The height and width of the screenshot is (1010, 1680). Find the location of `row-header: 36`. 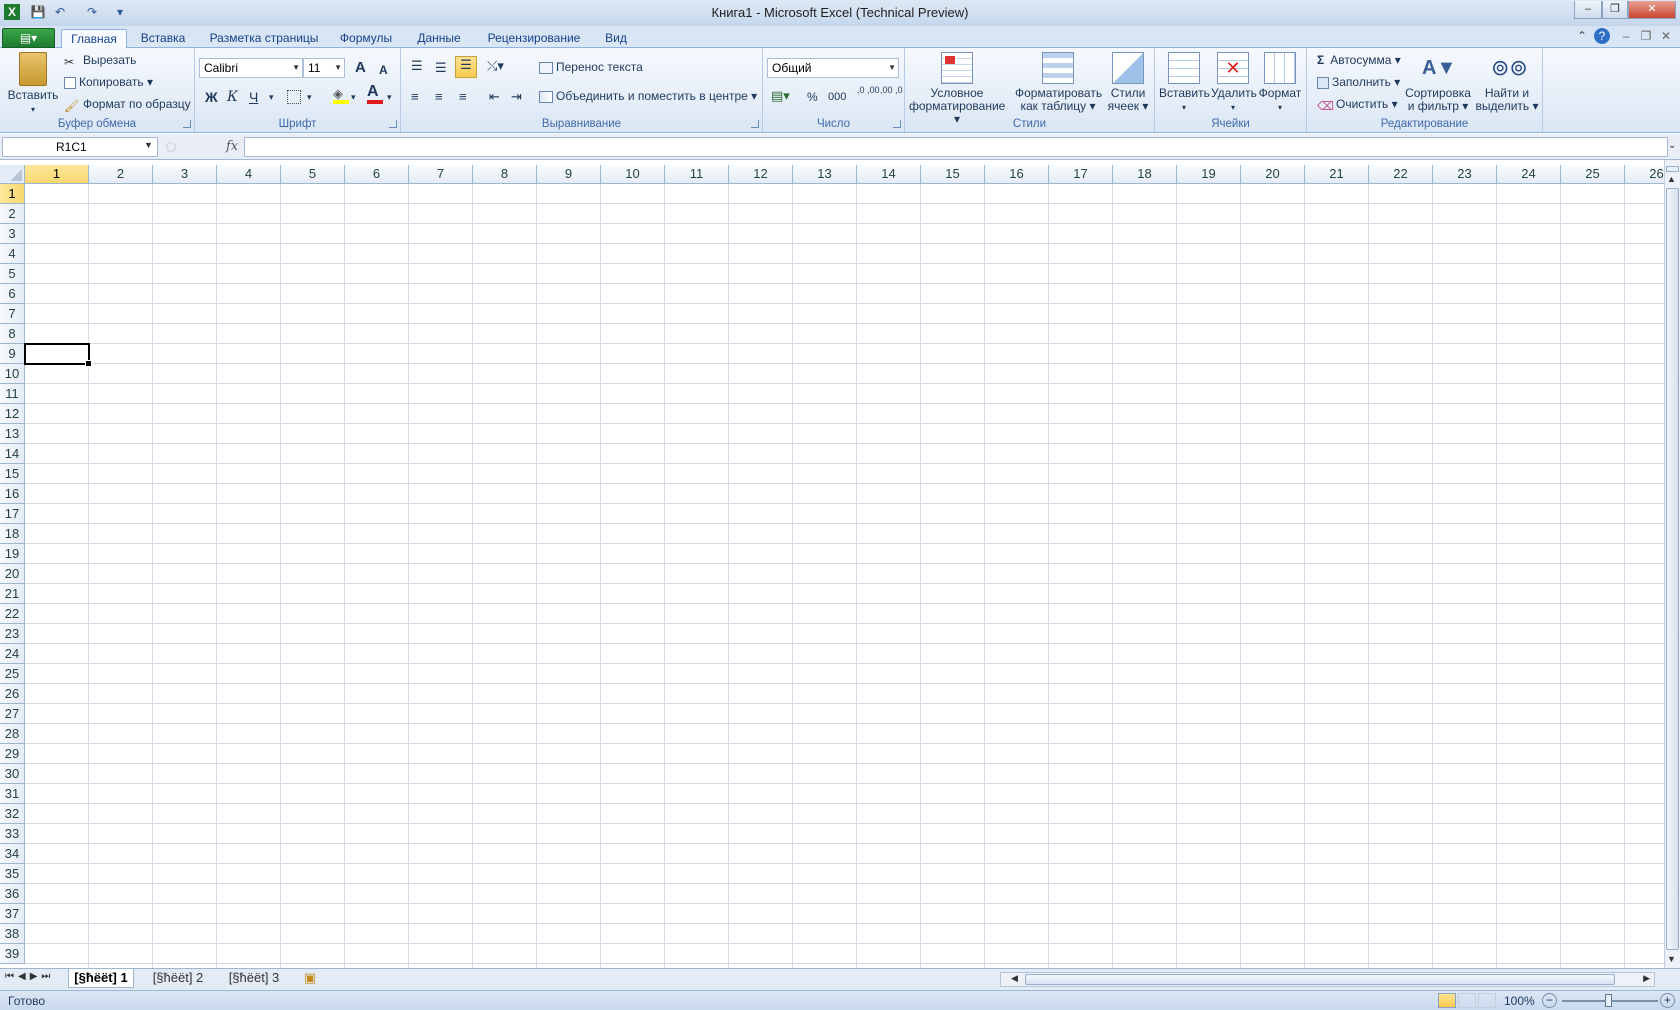

row-header: 36 is located at coordinates (12, 894).